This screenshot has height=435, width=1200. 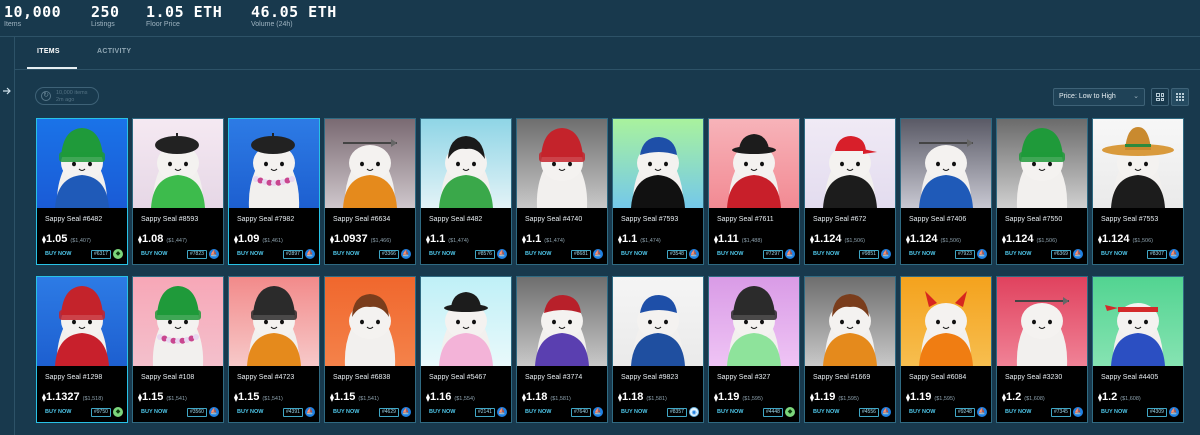 I want to click on nft-name: Sappy Seal #1298, so click(x=73, y=377).